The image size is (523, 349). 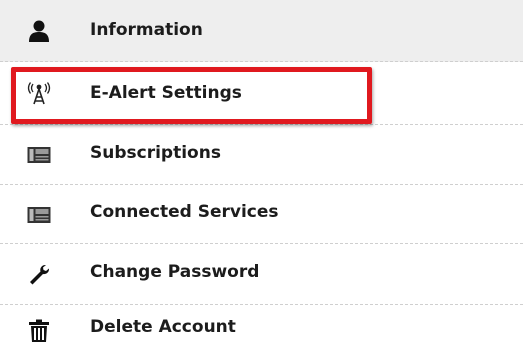 What do you see at coordinates (163, 327) in the screenshot?
I see `menu-item-label: Delete Account` at bounding box center [163, 327].